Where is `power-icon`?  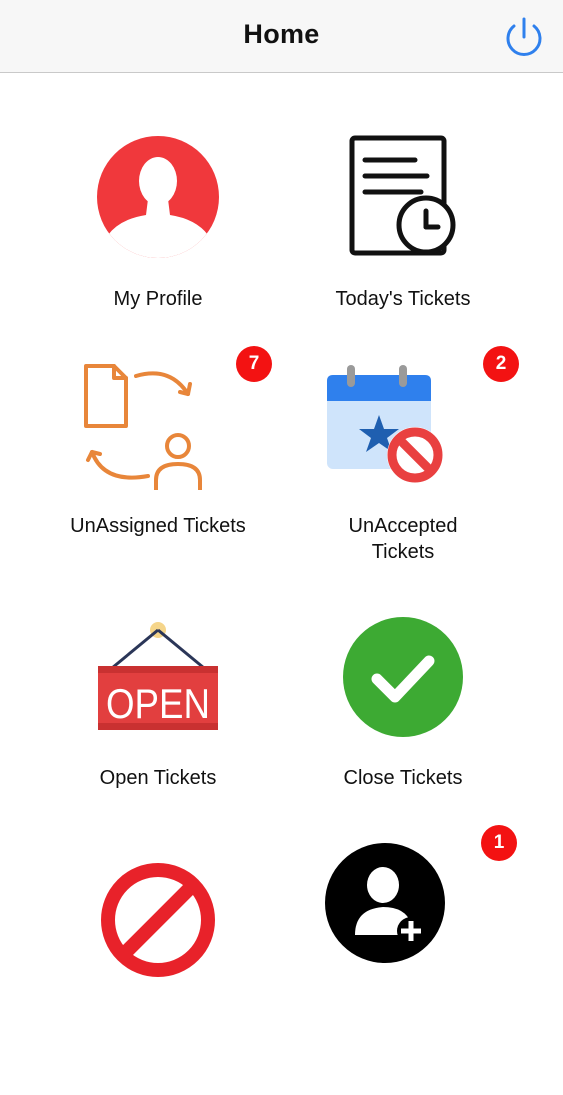 power-icon is located at coordinates (524, 38).